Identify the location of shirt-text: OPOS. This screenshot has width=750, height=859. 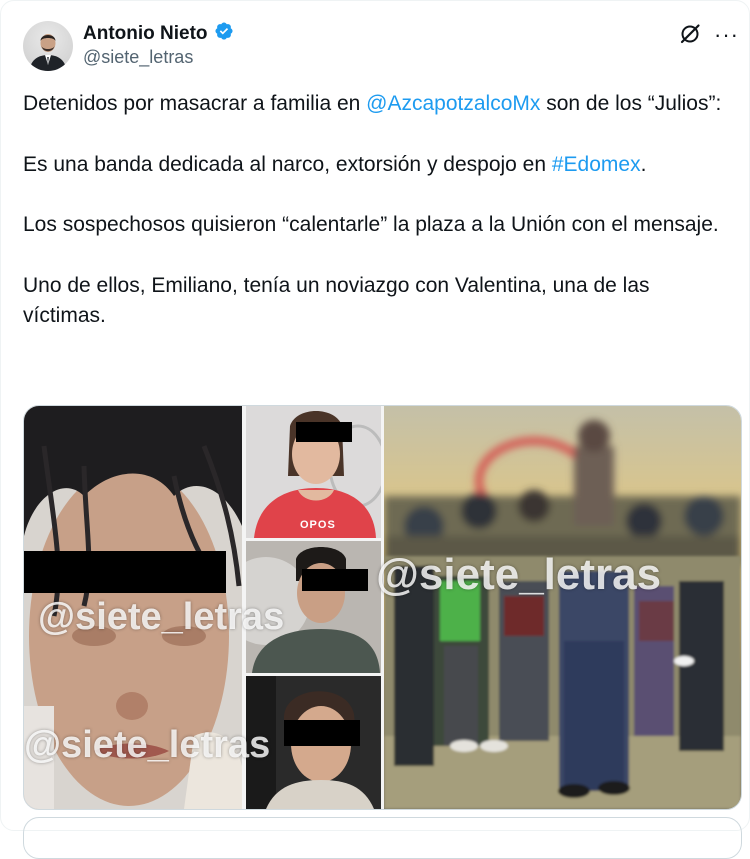
(318, 525).